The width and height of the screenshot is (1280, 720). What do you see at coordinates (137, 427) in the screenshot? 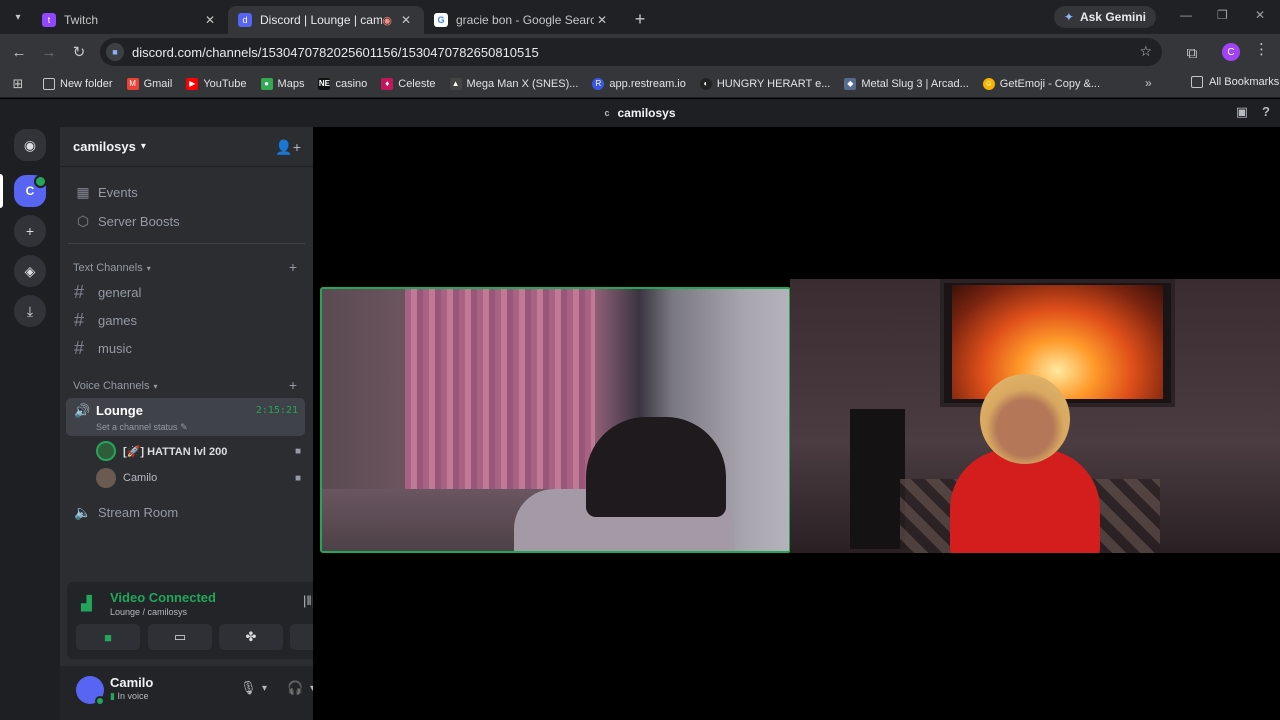
I see `channel-status-text: Set a channel status` at bounding box center [137, 427].